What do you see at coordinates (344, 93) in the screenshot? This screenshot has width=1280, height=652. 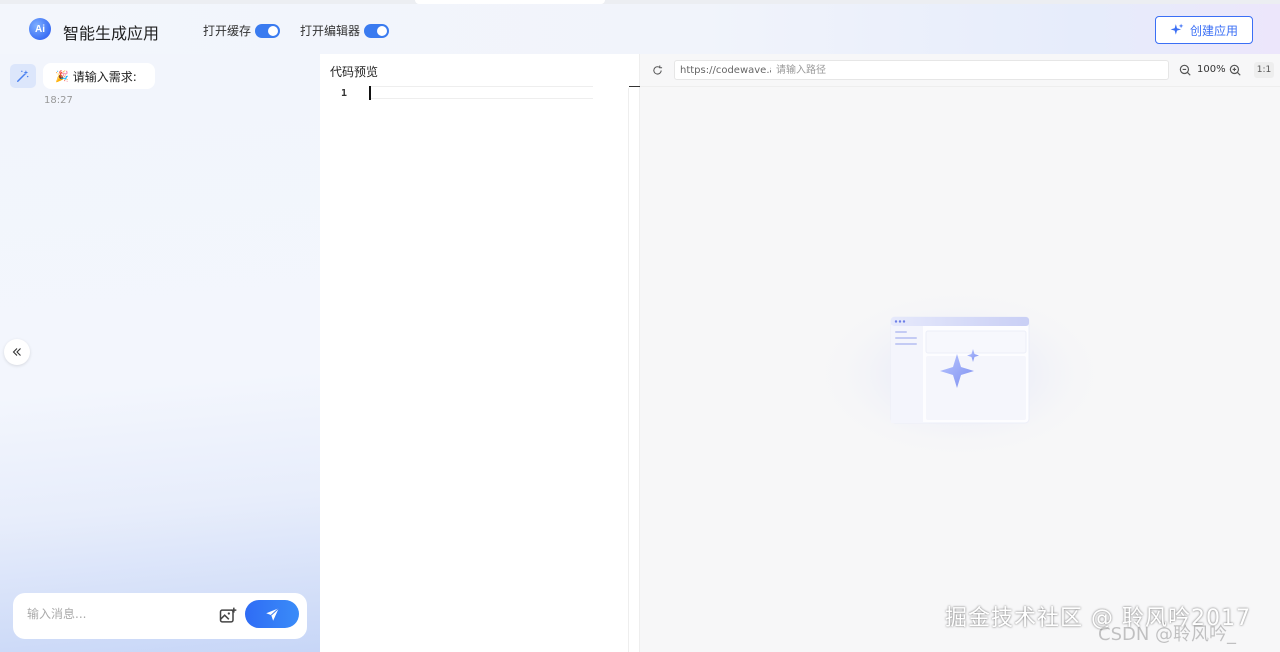 I see `line-number: 1` at bounding box center [344, 93].